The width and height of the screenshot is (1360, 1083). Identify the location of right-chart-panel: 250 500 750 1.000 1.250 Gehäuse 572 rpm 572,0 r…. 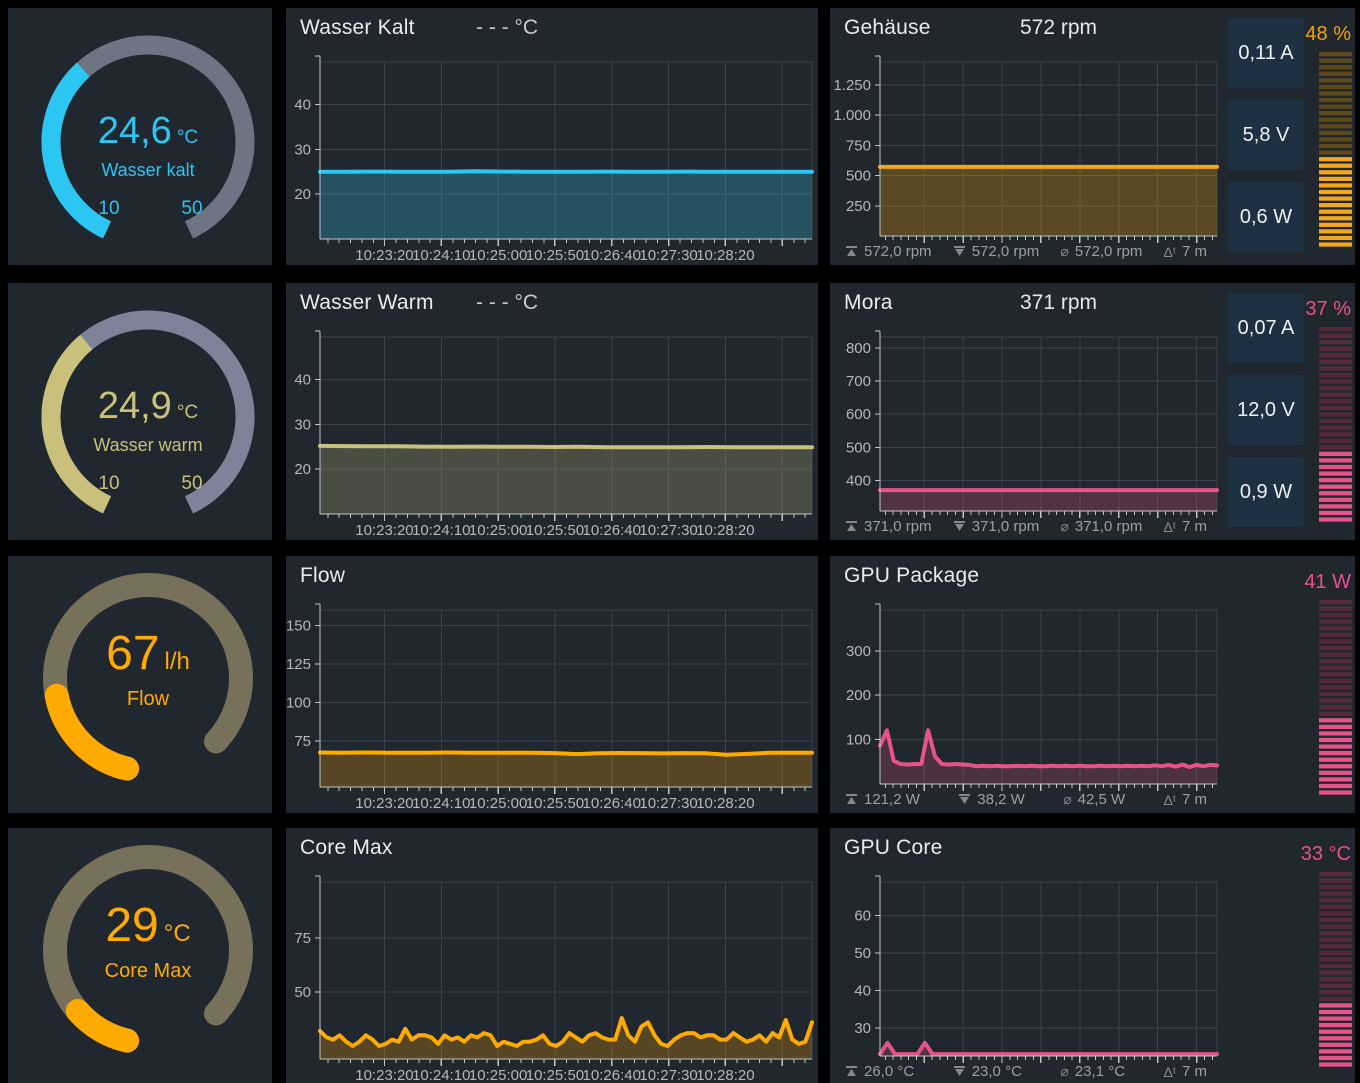
(1092, 136).